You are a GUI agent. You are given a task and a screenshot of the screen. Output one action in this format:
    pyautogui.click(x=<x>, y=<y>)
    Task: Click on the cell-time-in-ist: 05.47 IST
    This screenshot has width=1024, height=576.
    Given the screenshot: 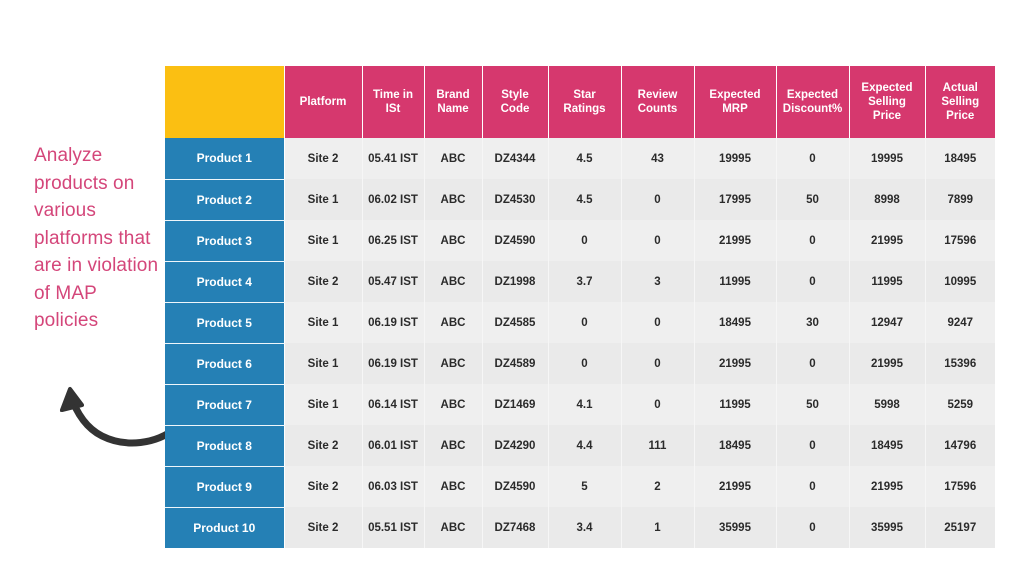 What is the action you would take?
    pyautogui.click(x=393, y=281)
    